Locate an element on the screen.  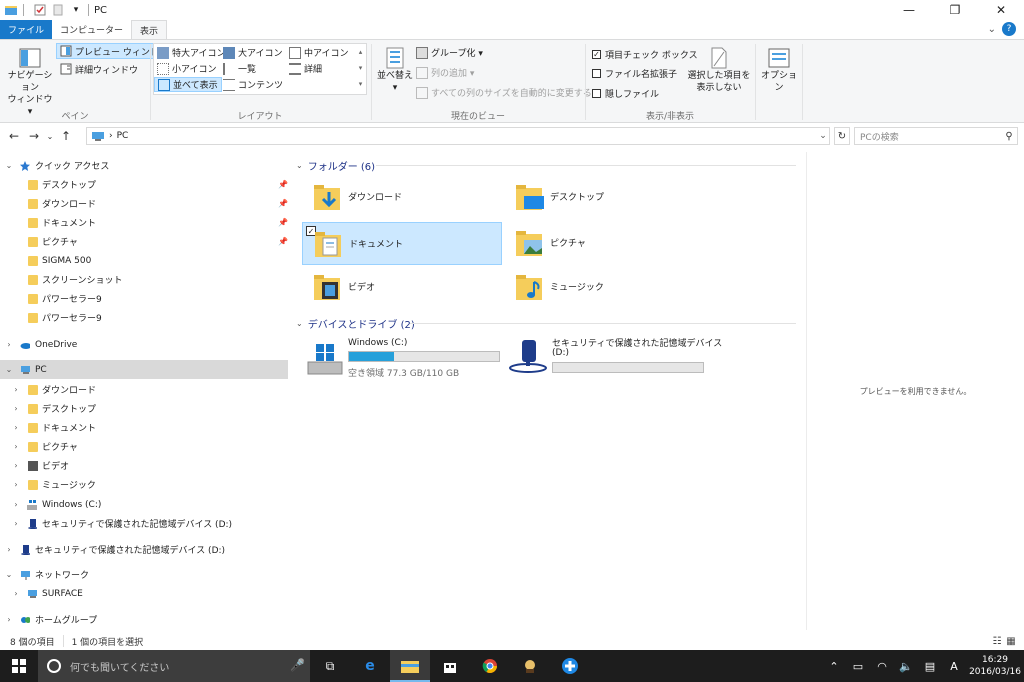
quick-access-dropdown-icon: ▾ is located at coordinates (76, 10).